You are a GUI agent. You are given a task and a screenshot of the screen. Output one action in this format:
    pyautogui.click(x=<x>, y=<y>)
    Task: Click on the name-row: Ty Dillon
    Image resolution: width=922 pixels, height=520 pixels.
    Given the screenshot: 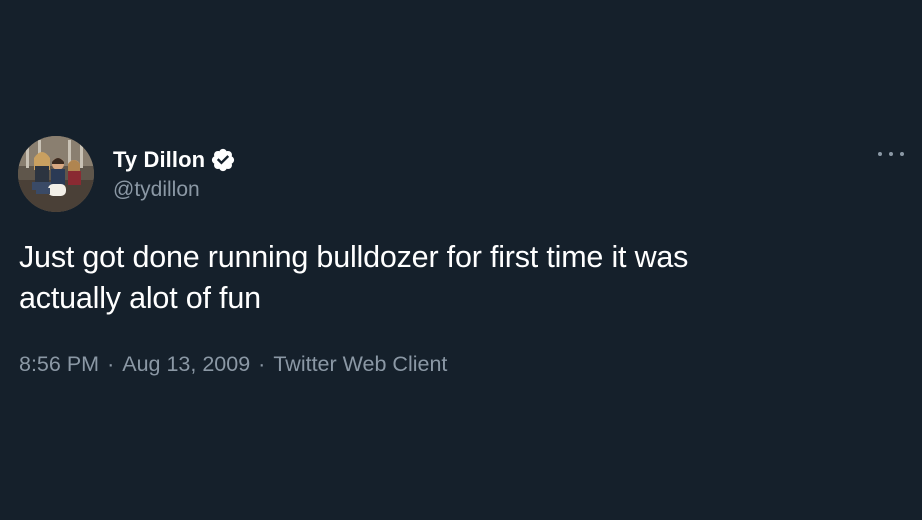 What is the action you would take?
    pyautogui.click(x=174, y=160)
    